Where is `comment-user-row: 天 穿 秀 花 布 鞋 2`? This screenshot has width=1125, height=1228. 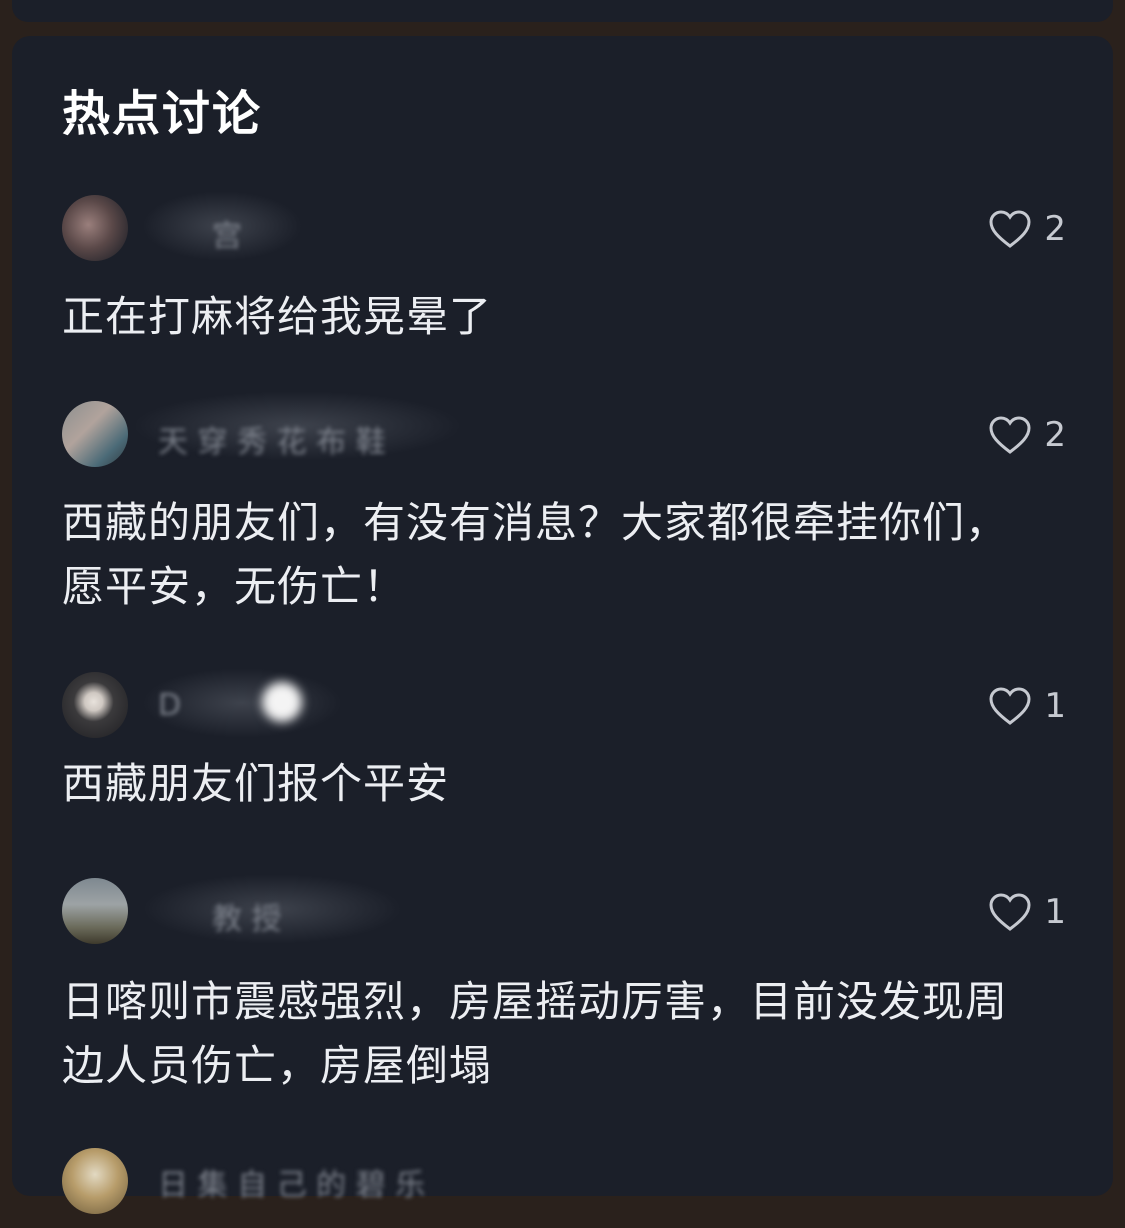
comment-user-row: 天 穿 秀 花 布 鞋 2 is located at coordinates (564, 434).